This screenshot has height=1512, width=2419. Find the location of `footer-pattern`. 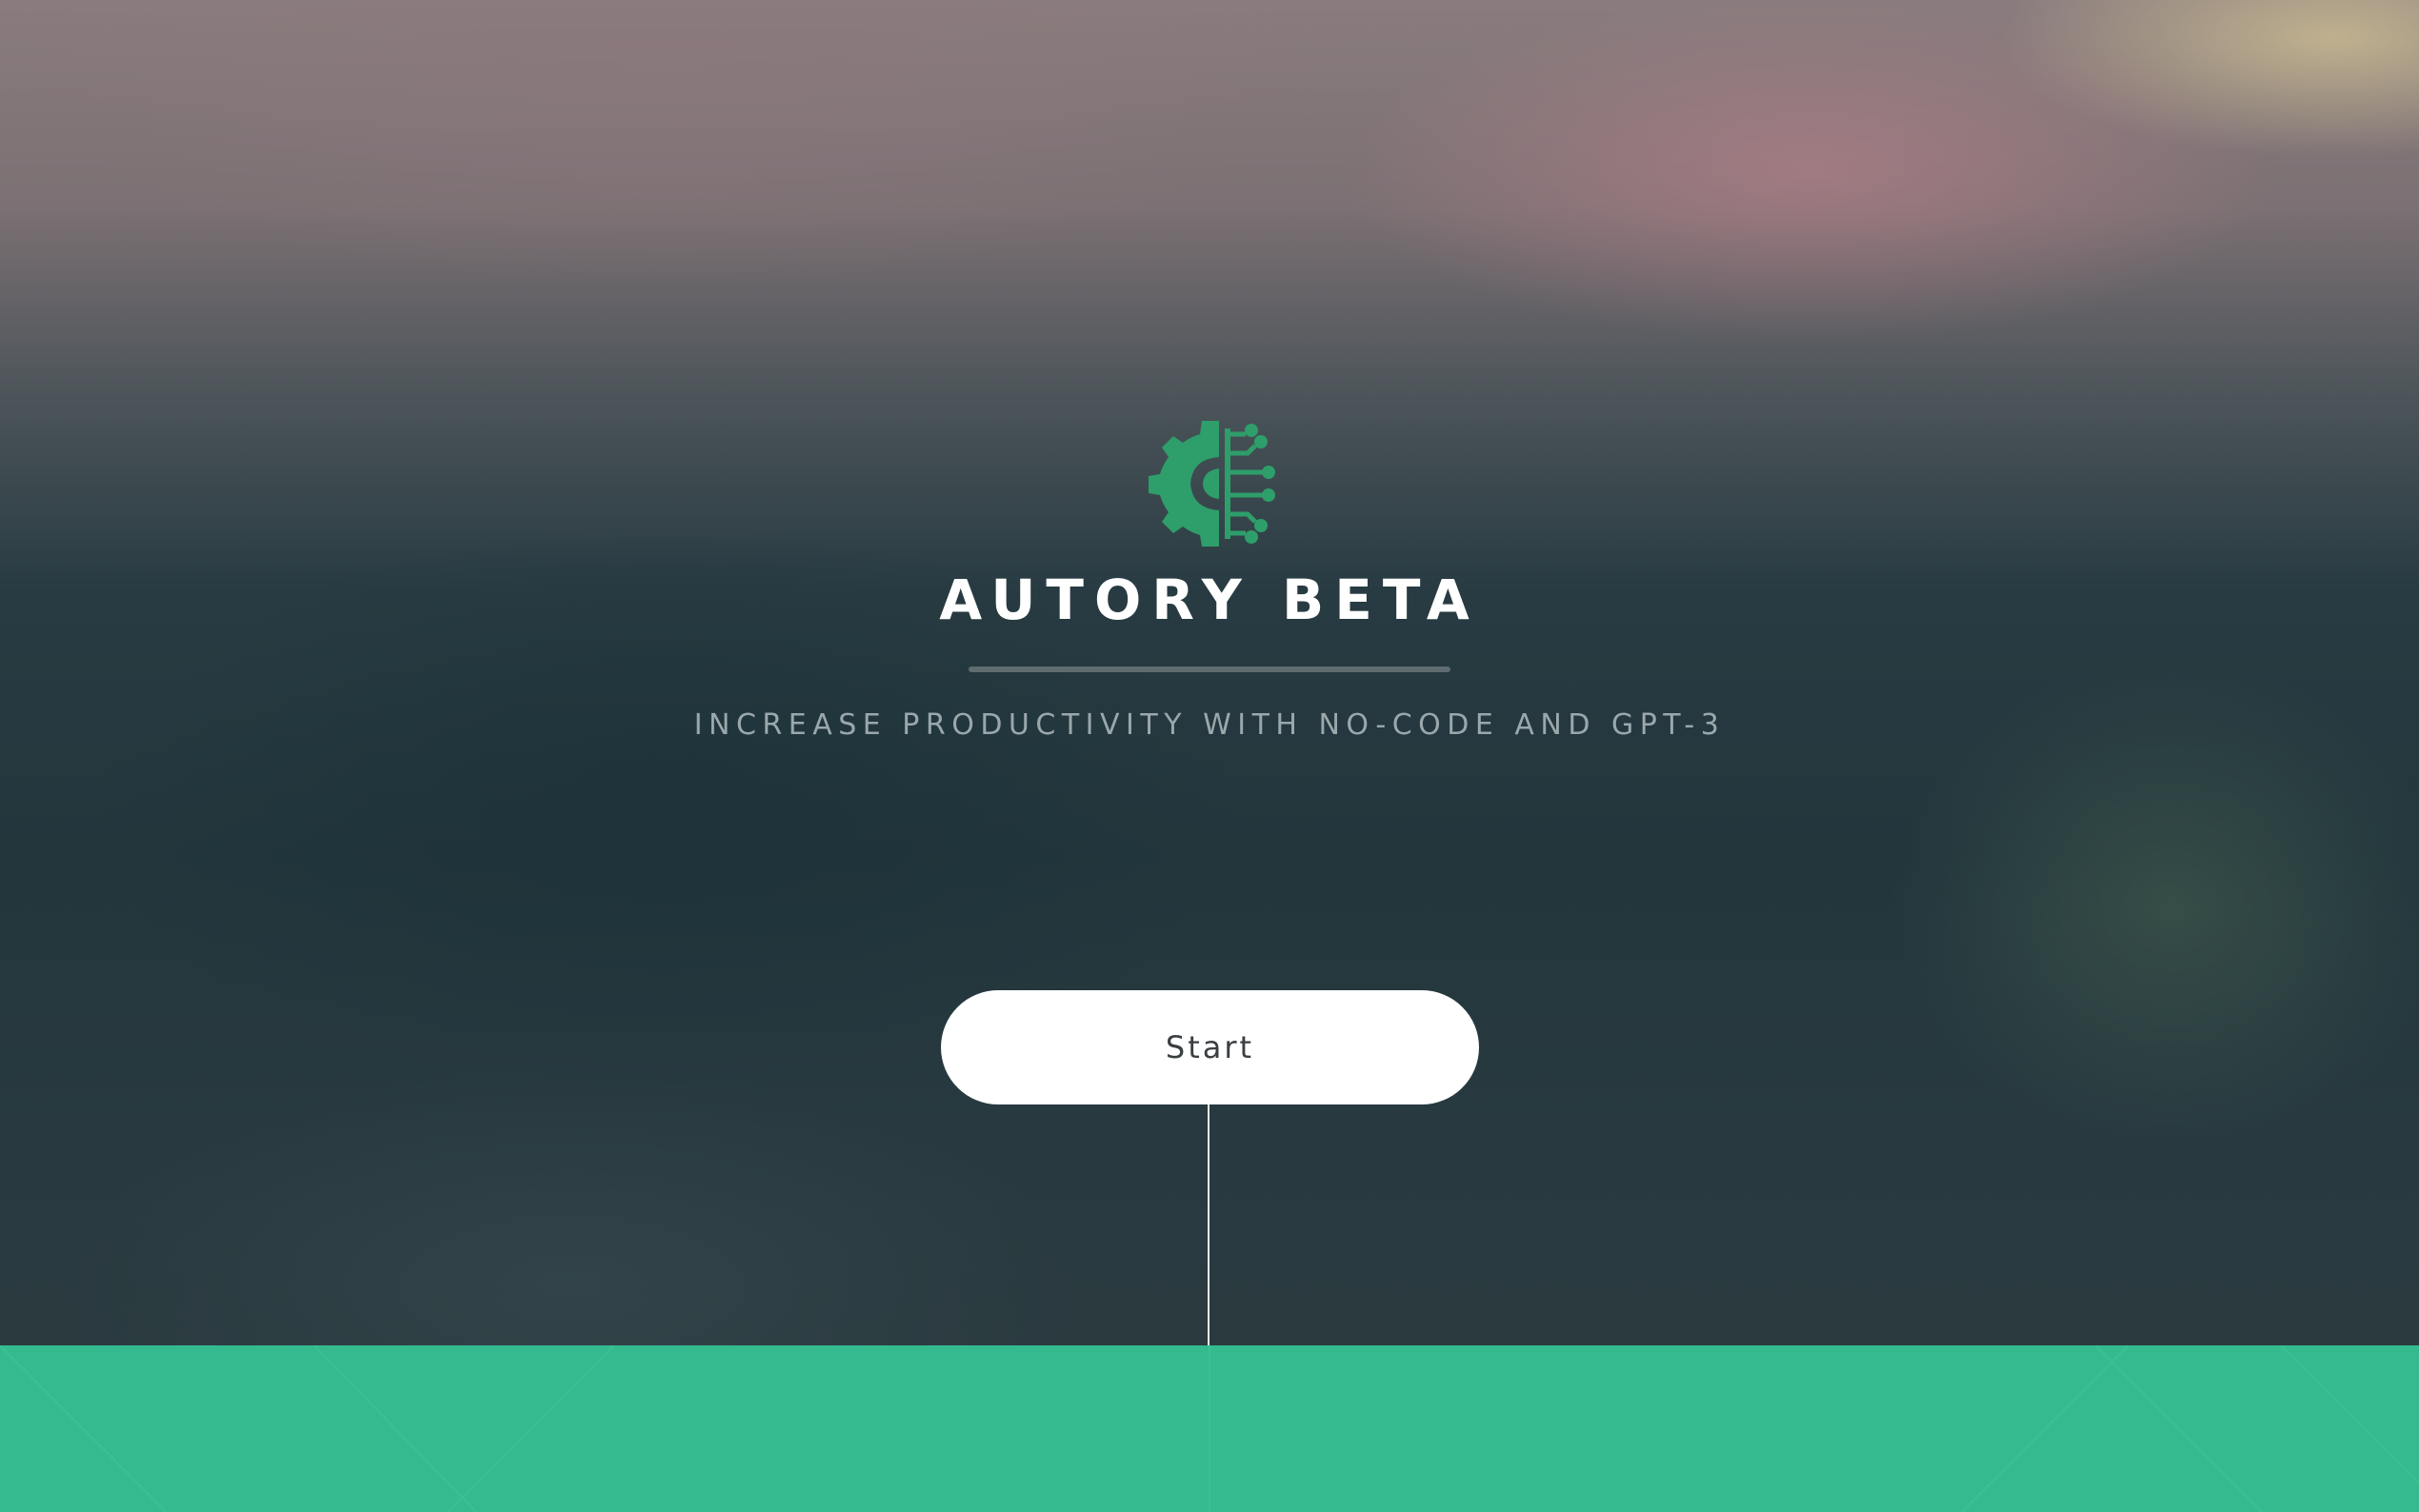

footer-pattern is located at coordinates (1209, 1428).